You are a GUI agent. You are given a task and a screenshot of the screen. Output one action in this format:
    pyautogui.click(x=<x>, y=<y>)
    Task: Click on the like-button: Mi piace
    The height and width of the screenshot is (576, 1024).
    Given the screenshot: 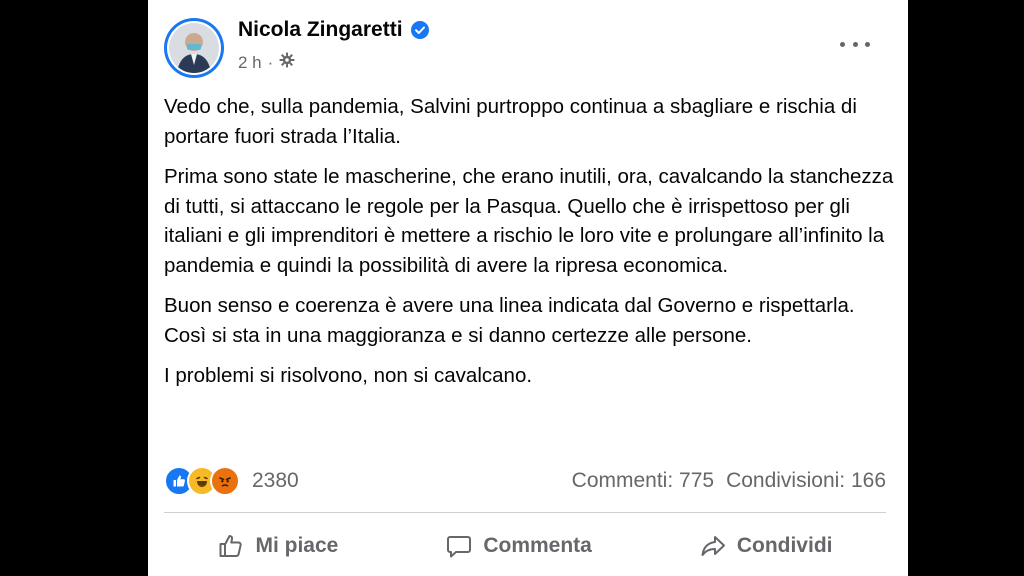 What is the action you would take?
    pyautogui.click(x=277, y=546)
    